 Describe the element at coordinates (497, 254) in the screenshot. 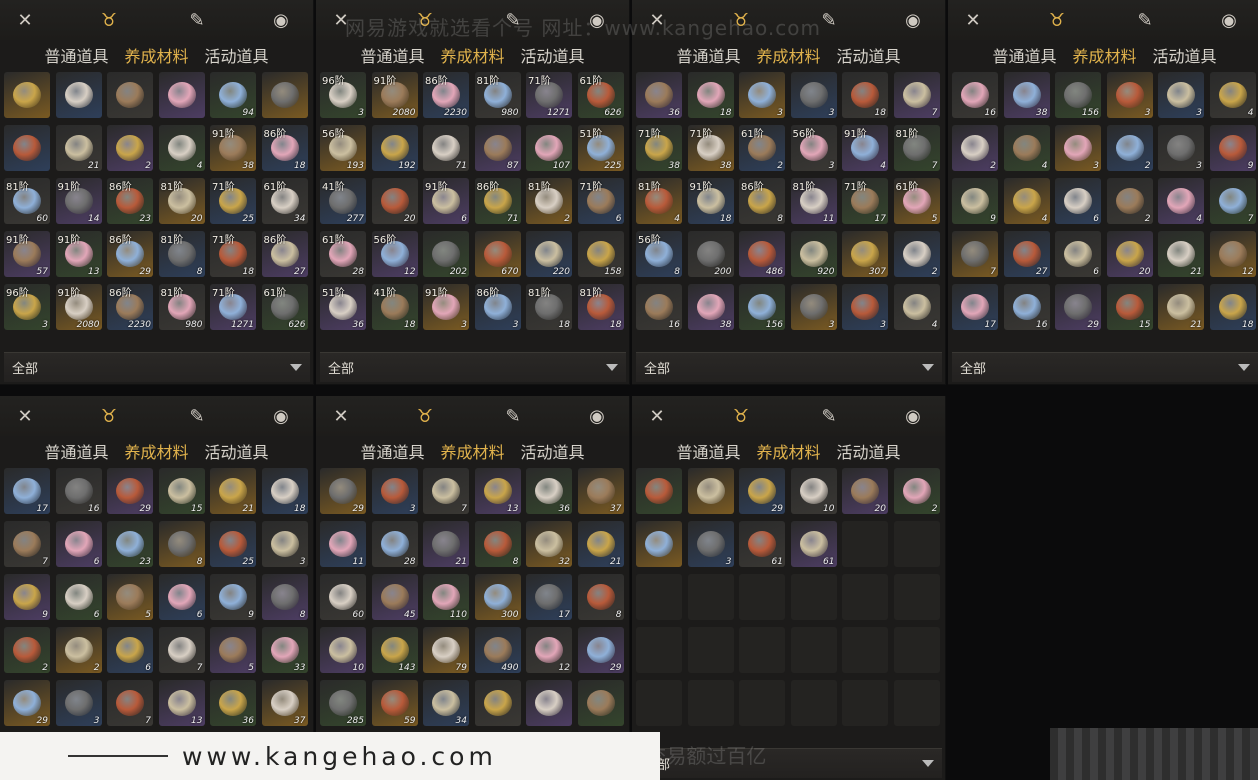

I see `item-slot: 670` at that location.